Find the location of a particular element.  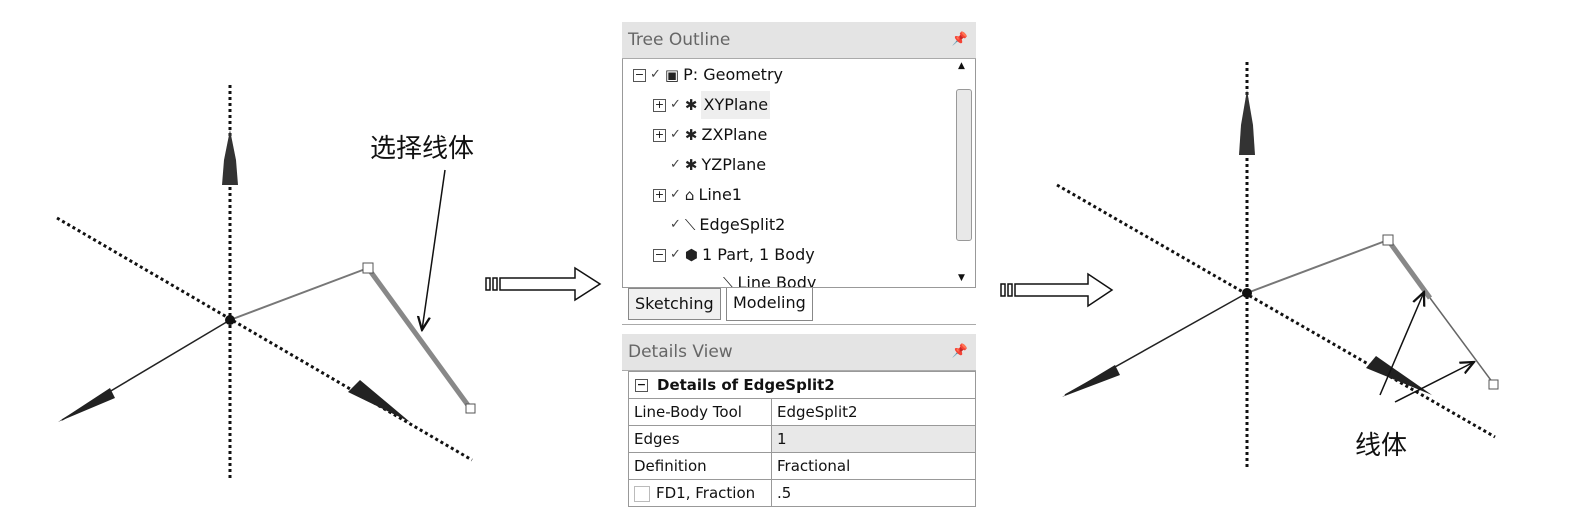

line-body-icon: ⟍ is located at coordinates (728, 281).